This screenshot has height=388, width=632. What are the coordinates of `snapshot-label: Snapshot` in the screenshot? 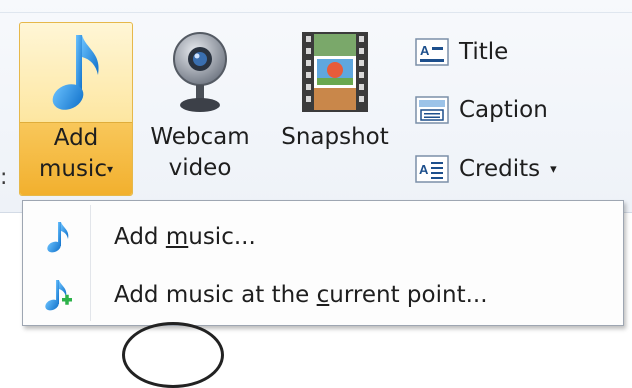 It's located at (335, 137).